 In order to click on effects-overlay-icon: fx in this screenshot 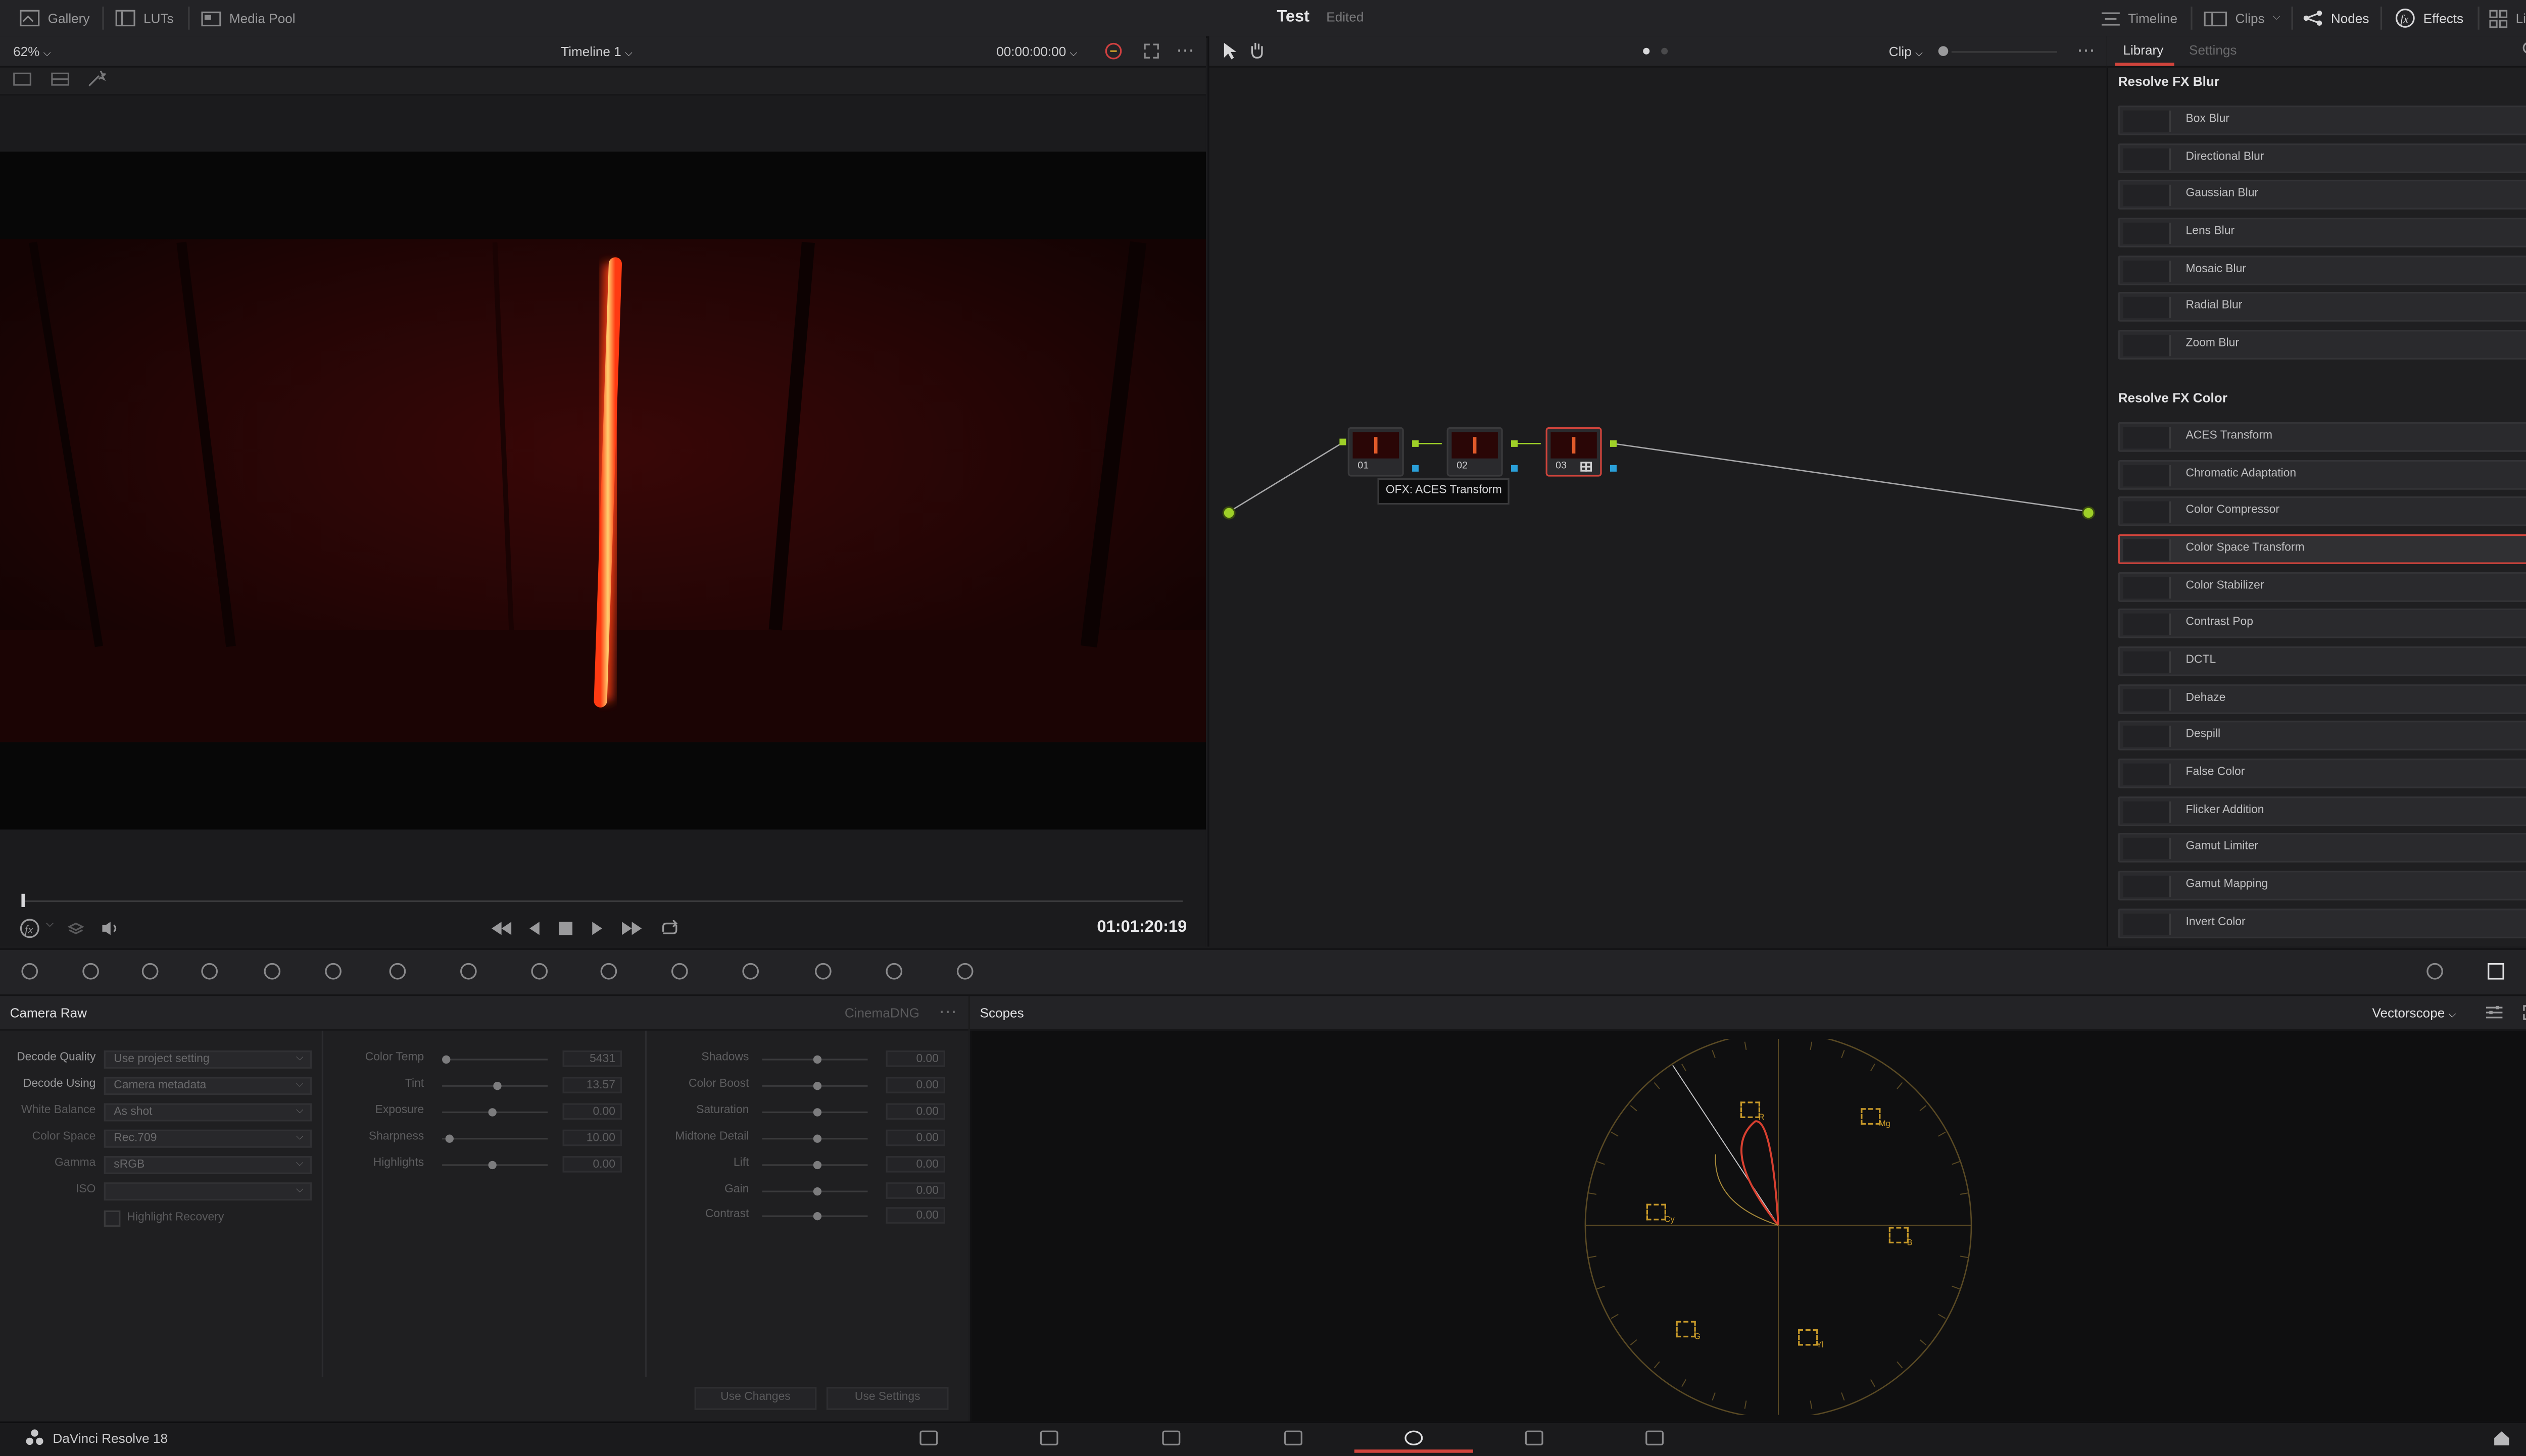, I will do `click(29, 929)`.